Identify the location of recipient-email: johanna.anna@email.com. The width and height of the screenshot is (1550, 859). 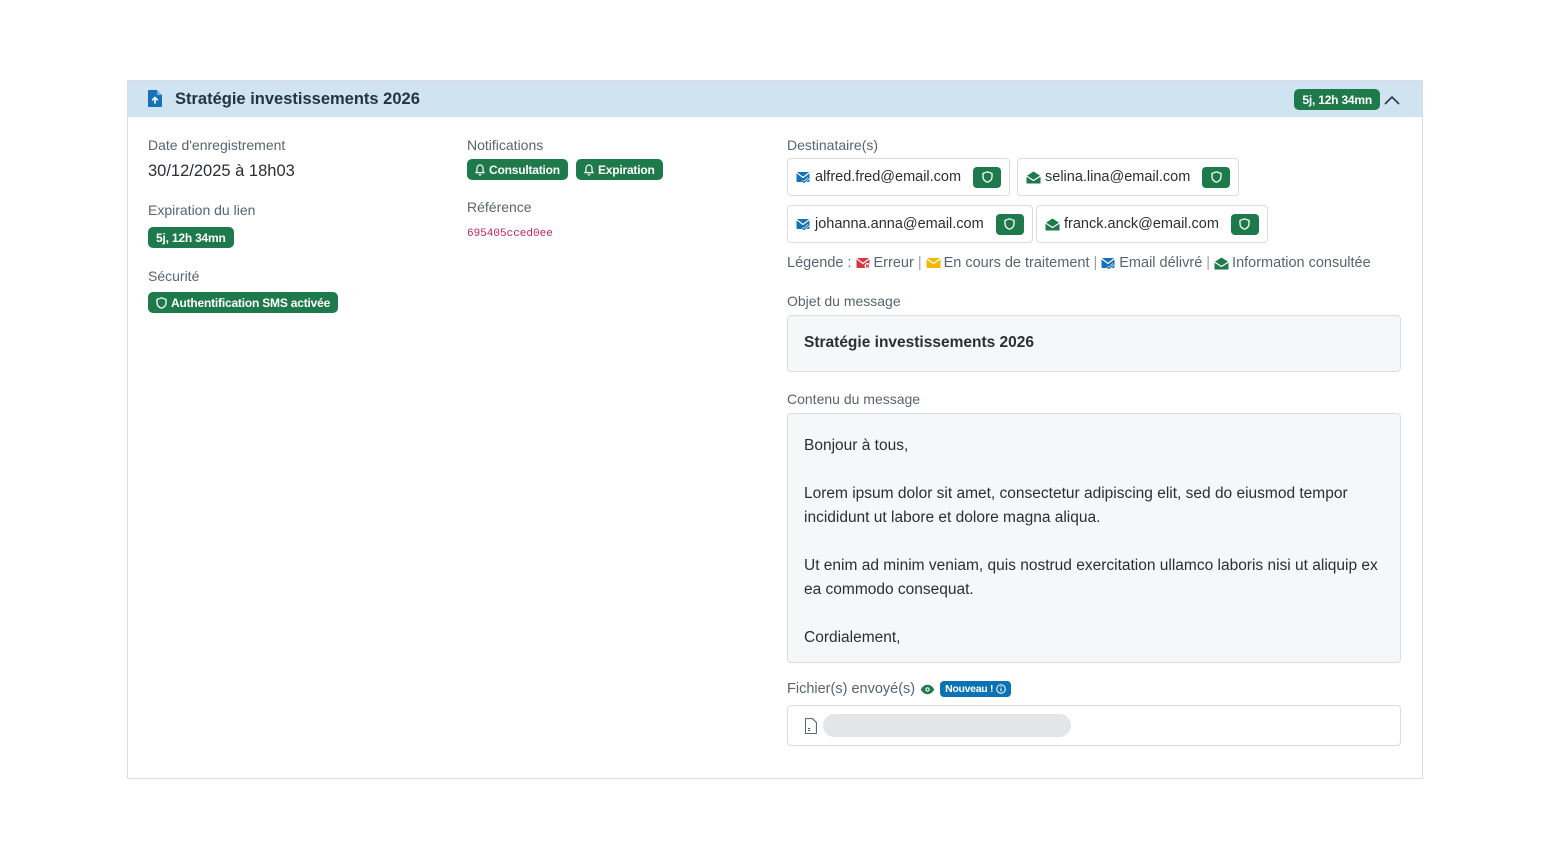
(899, 224).